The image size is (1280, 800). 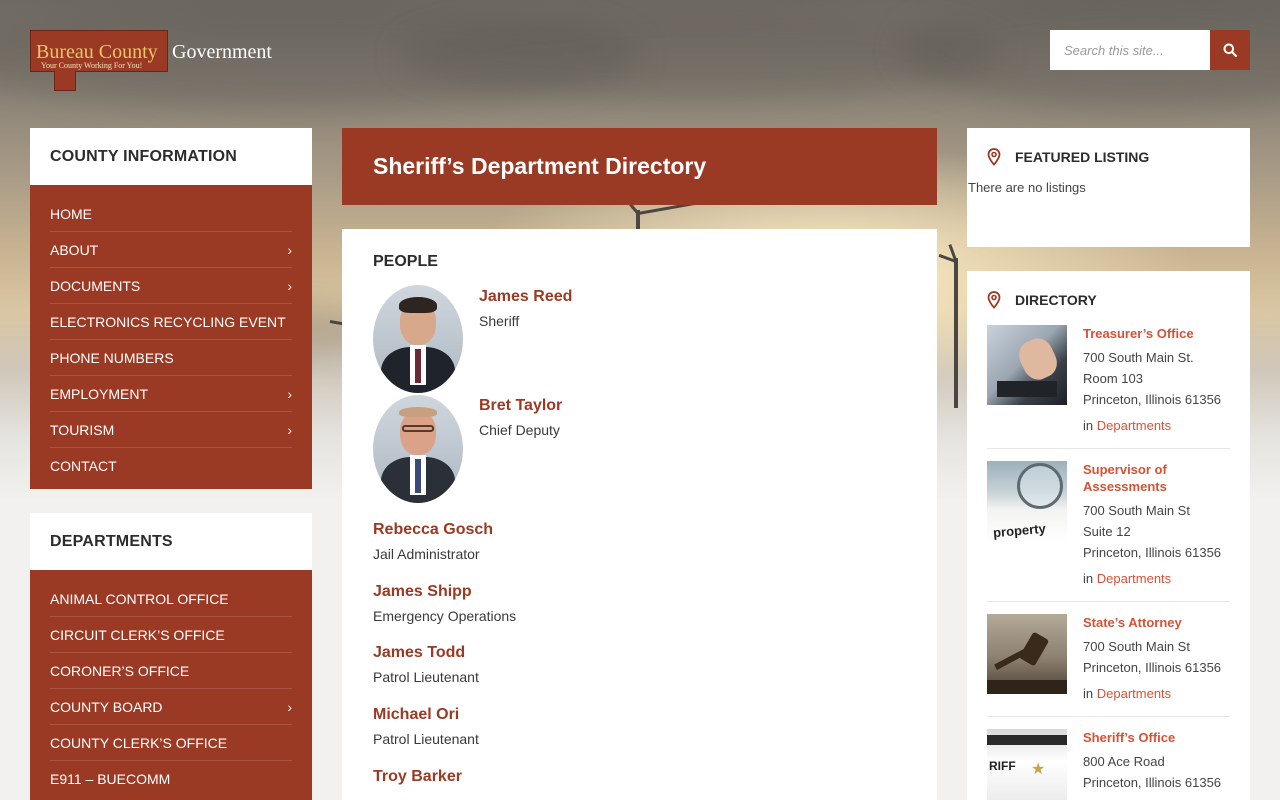 What do you see at coordinates (222, 52) in the screenshot?
I see `logo-text-secondary: Government` at bounding box center [222, 52].